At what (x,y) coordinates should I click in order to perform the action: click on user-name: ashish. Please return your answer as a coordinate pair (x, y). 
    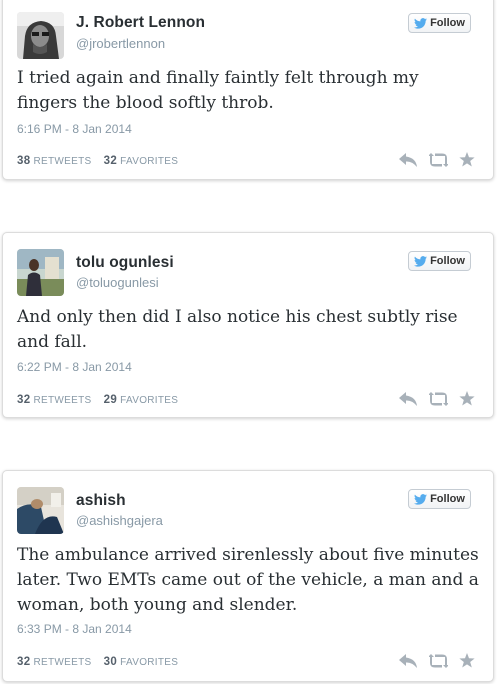
    Looking at the image, I should click on (101, 501).